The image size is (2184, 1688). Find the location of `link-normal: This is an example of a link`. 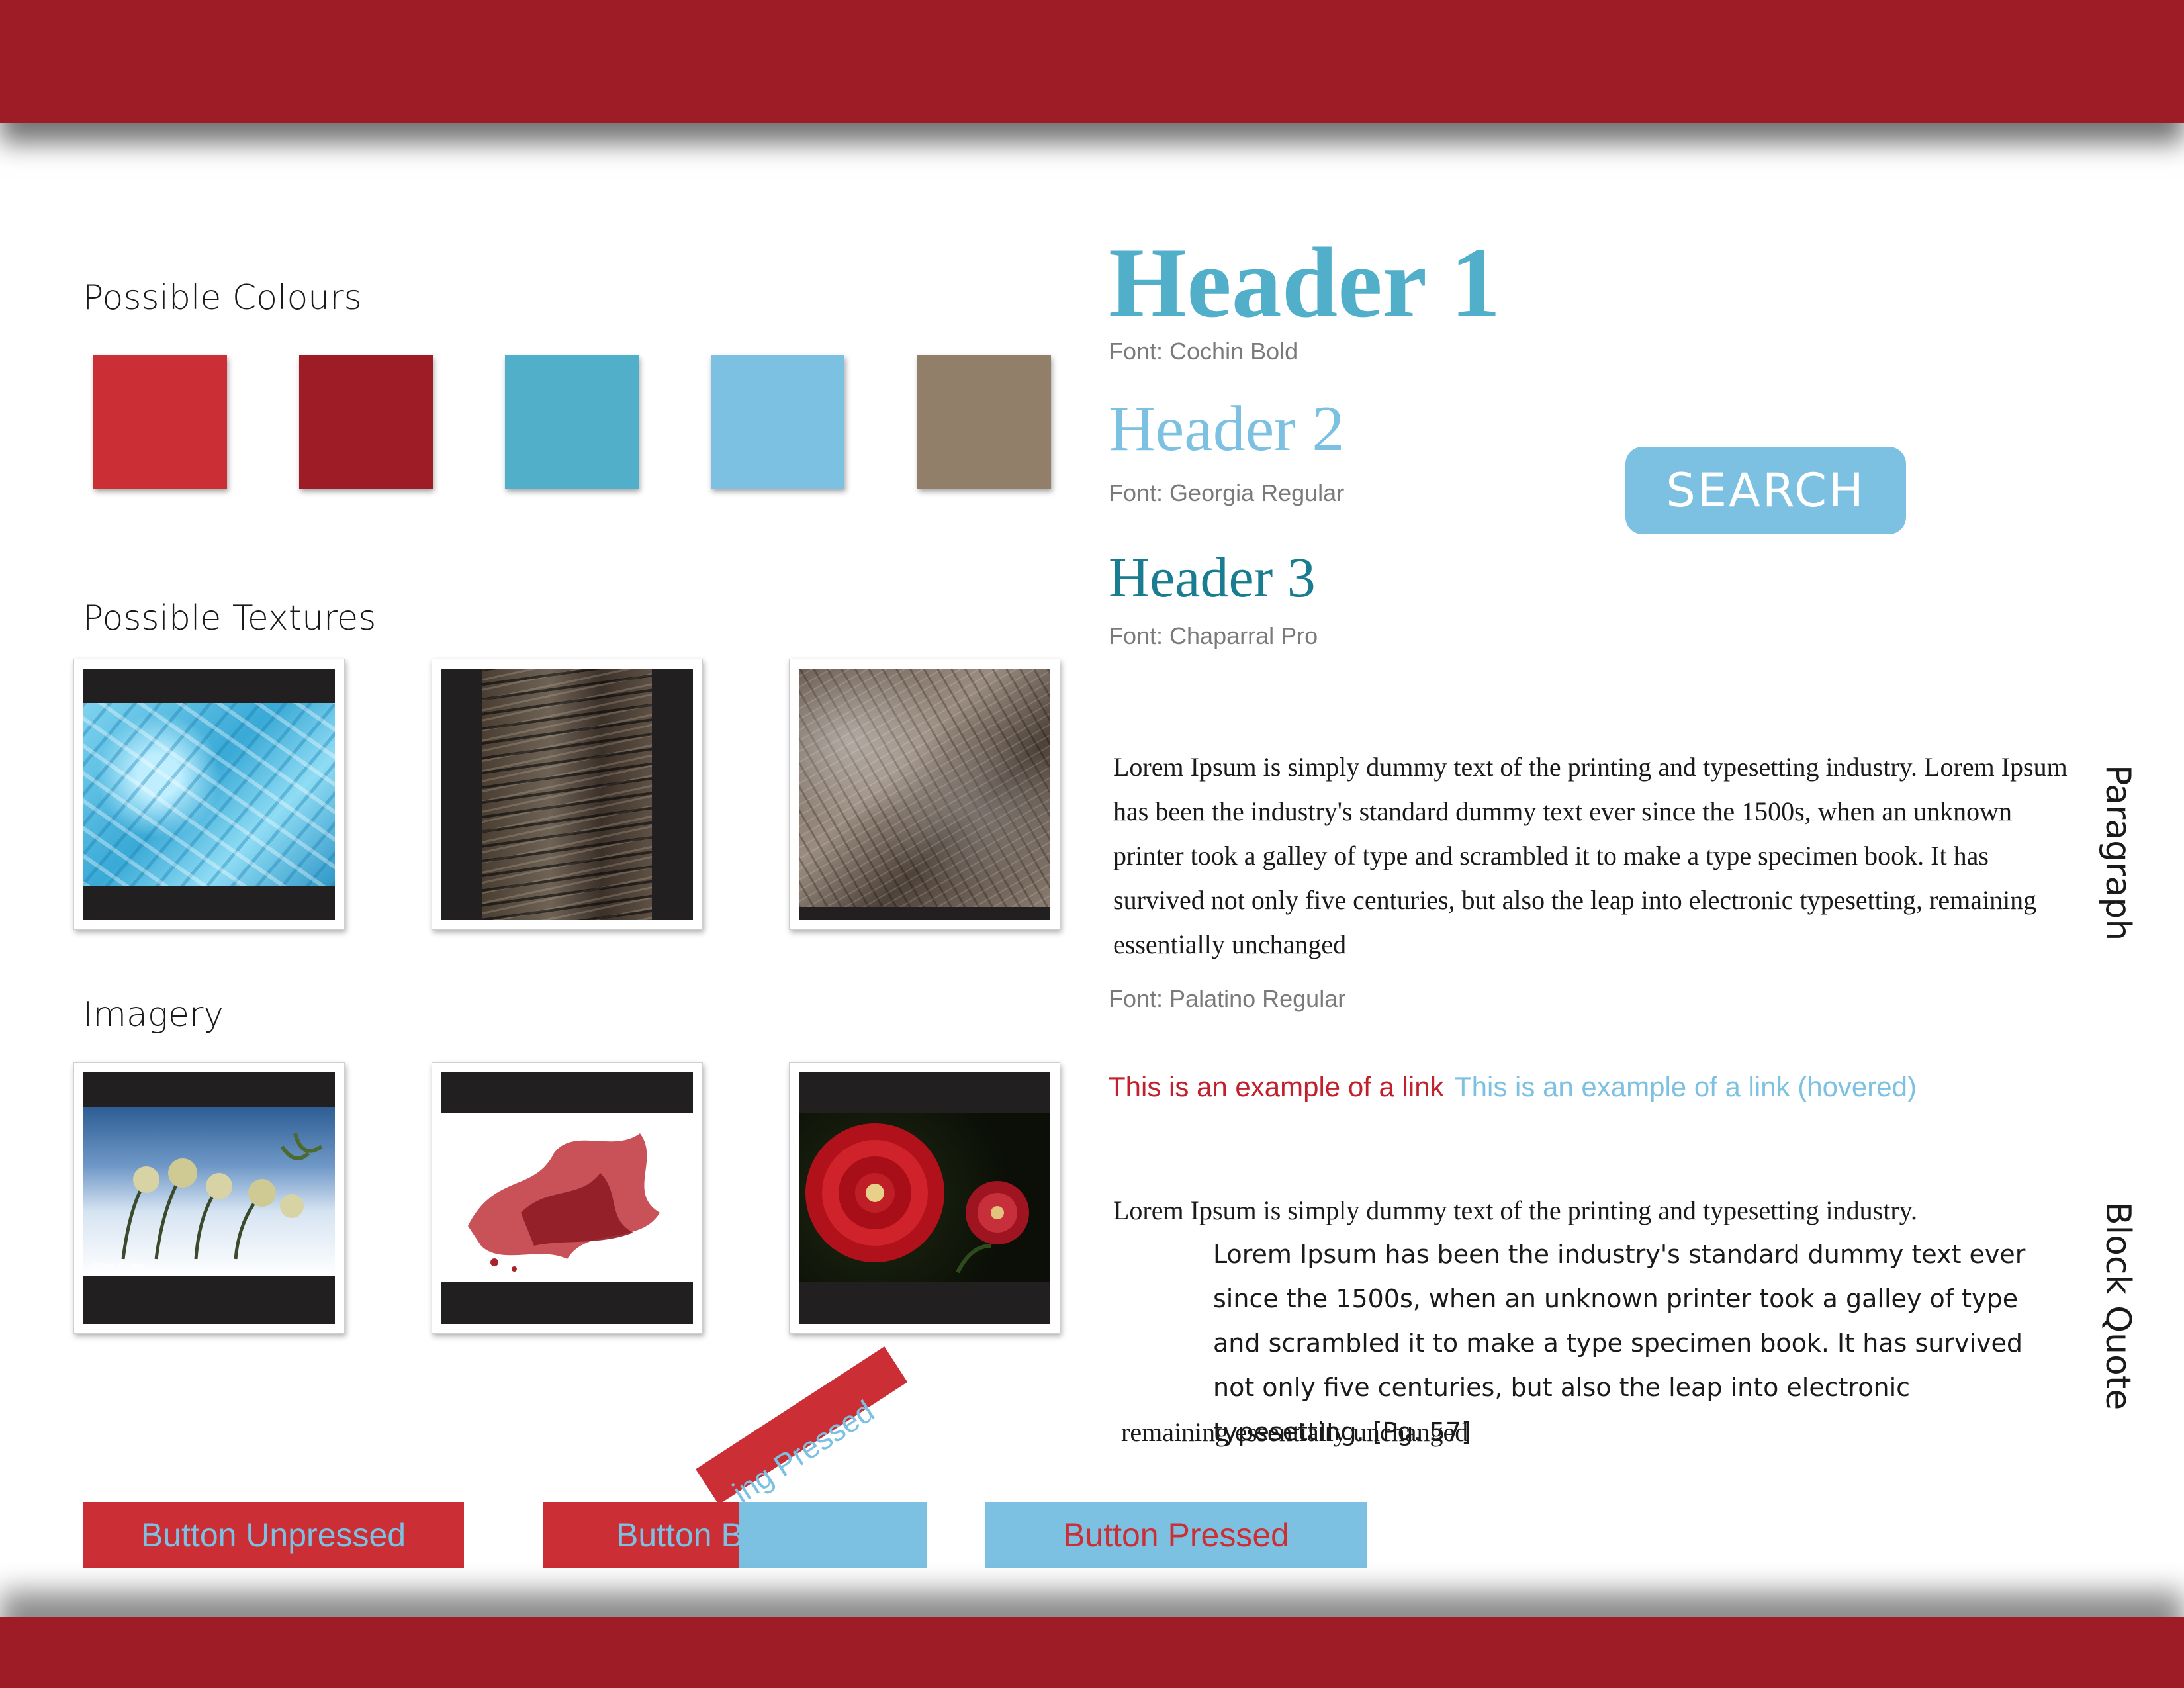

link-normal: This is an example of a link is located at coordinates (1277, 1087).